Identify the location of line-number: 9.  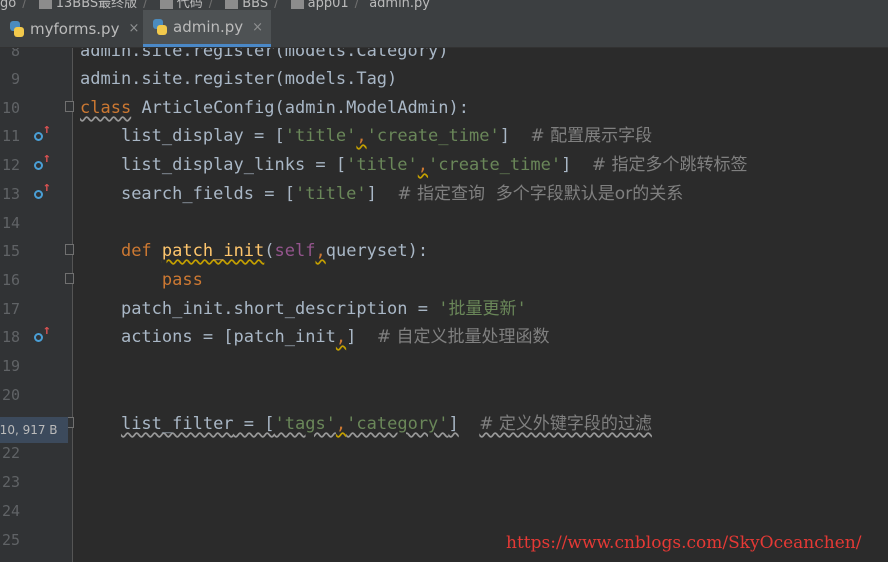
(15, 79).